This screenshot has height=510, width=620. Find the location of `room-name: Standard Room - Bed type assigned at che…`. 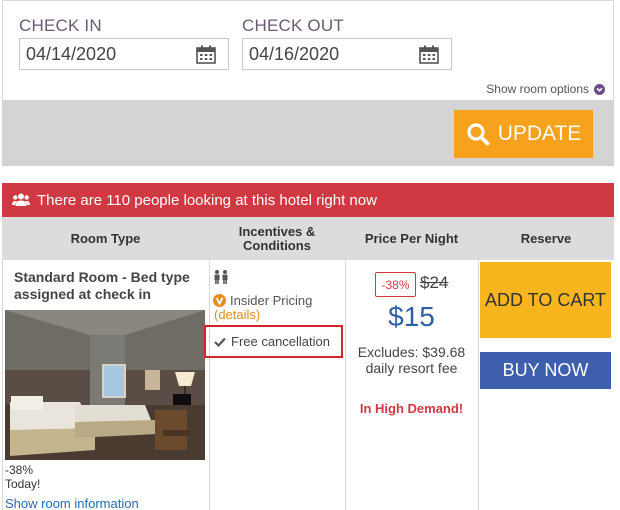

room-name: Standard Room - Bed type assigned at che… is located at coordinates (102, 285).